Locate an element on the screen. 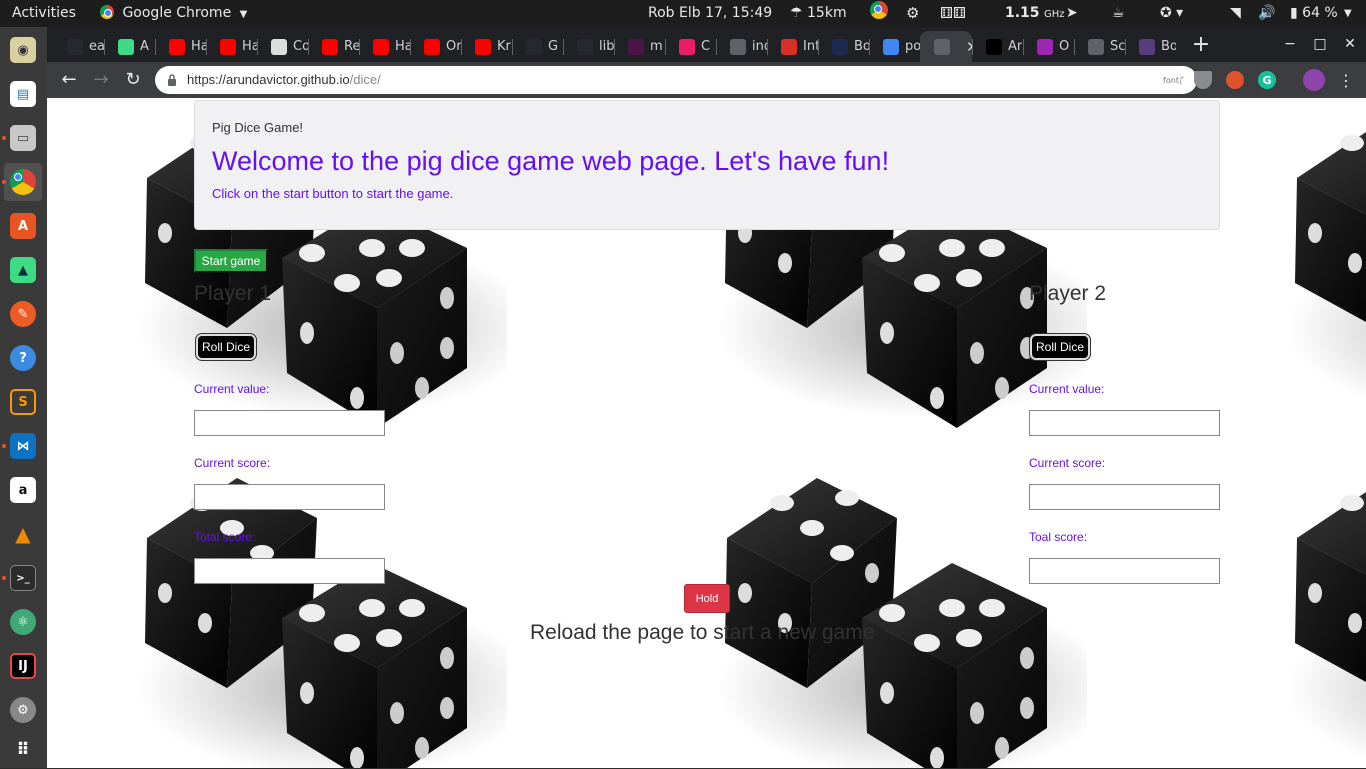 The height and width of the screenshot is (769, 1366). github-icon is located at coordinates (75, 46).